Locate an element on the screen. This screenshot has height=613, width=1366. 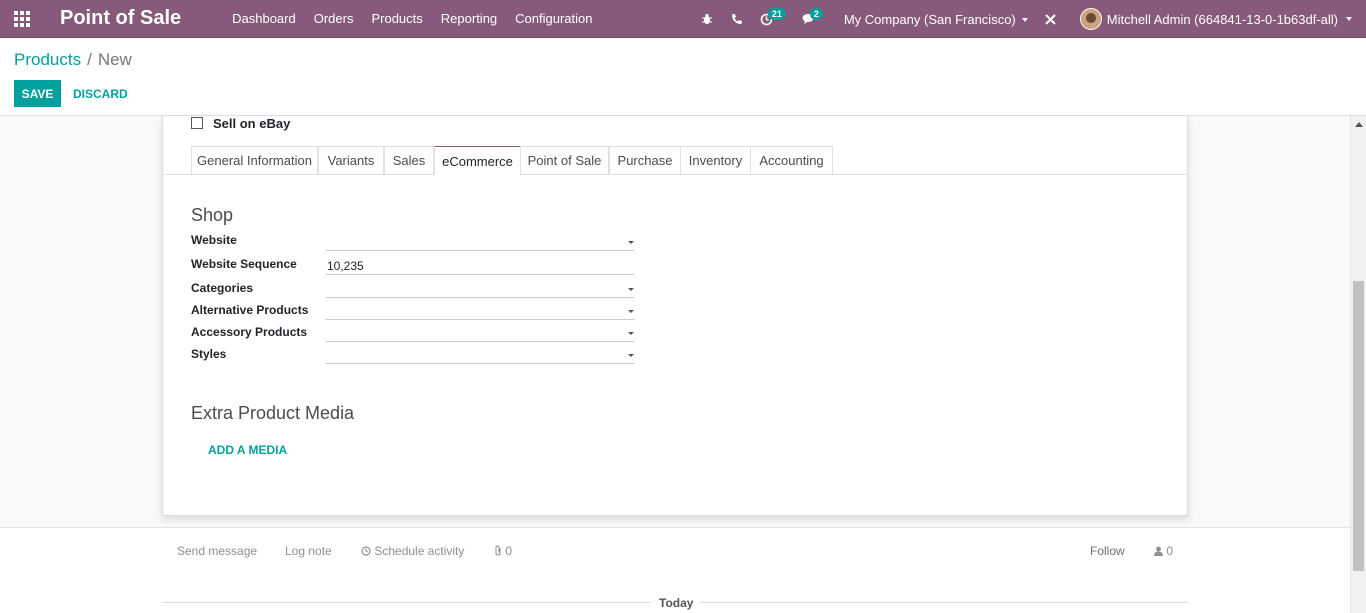
alternative-products-field is located at coordinates (480, 311).